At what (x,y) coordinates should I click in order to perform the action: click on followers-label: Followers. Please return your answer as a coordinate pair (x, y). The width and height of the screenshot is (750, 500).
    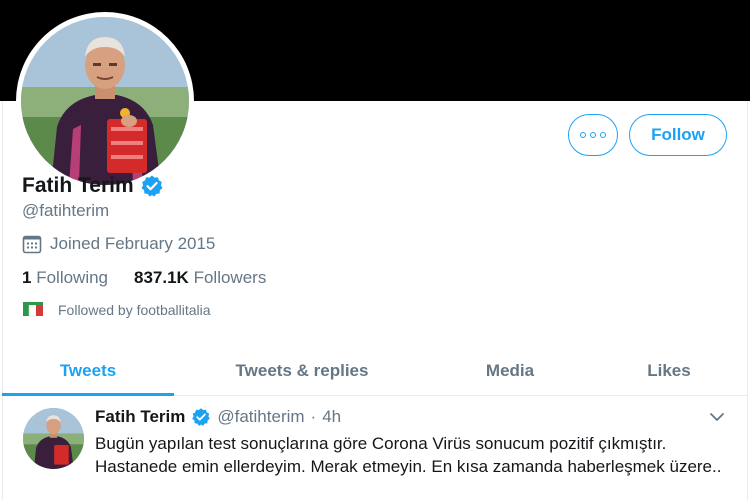
    Looking at the image, I should click on (230, 277).